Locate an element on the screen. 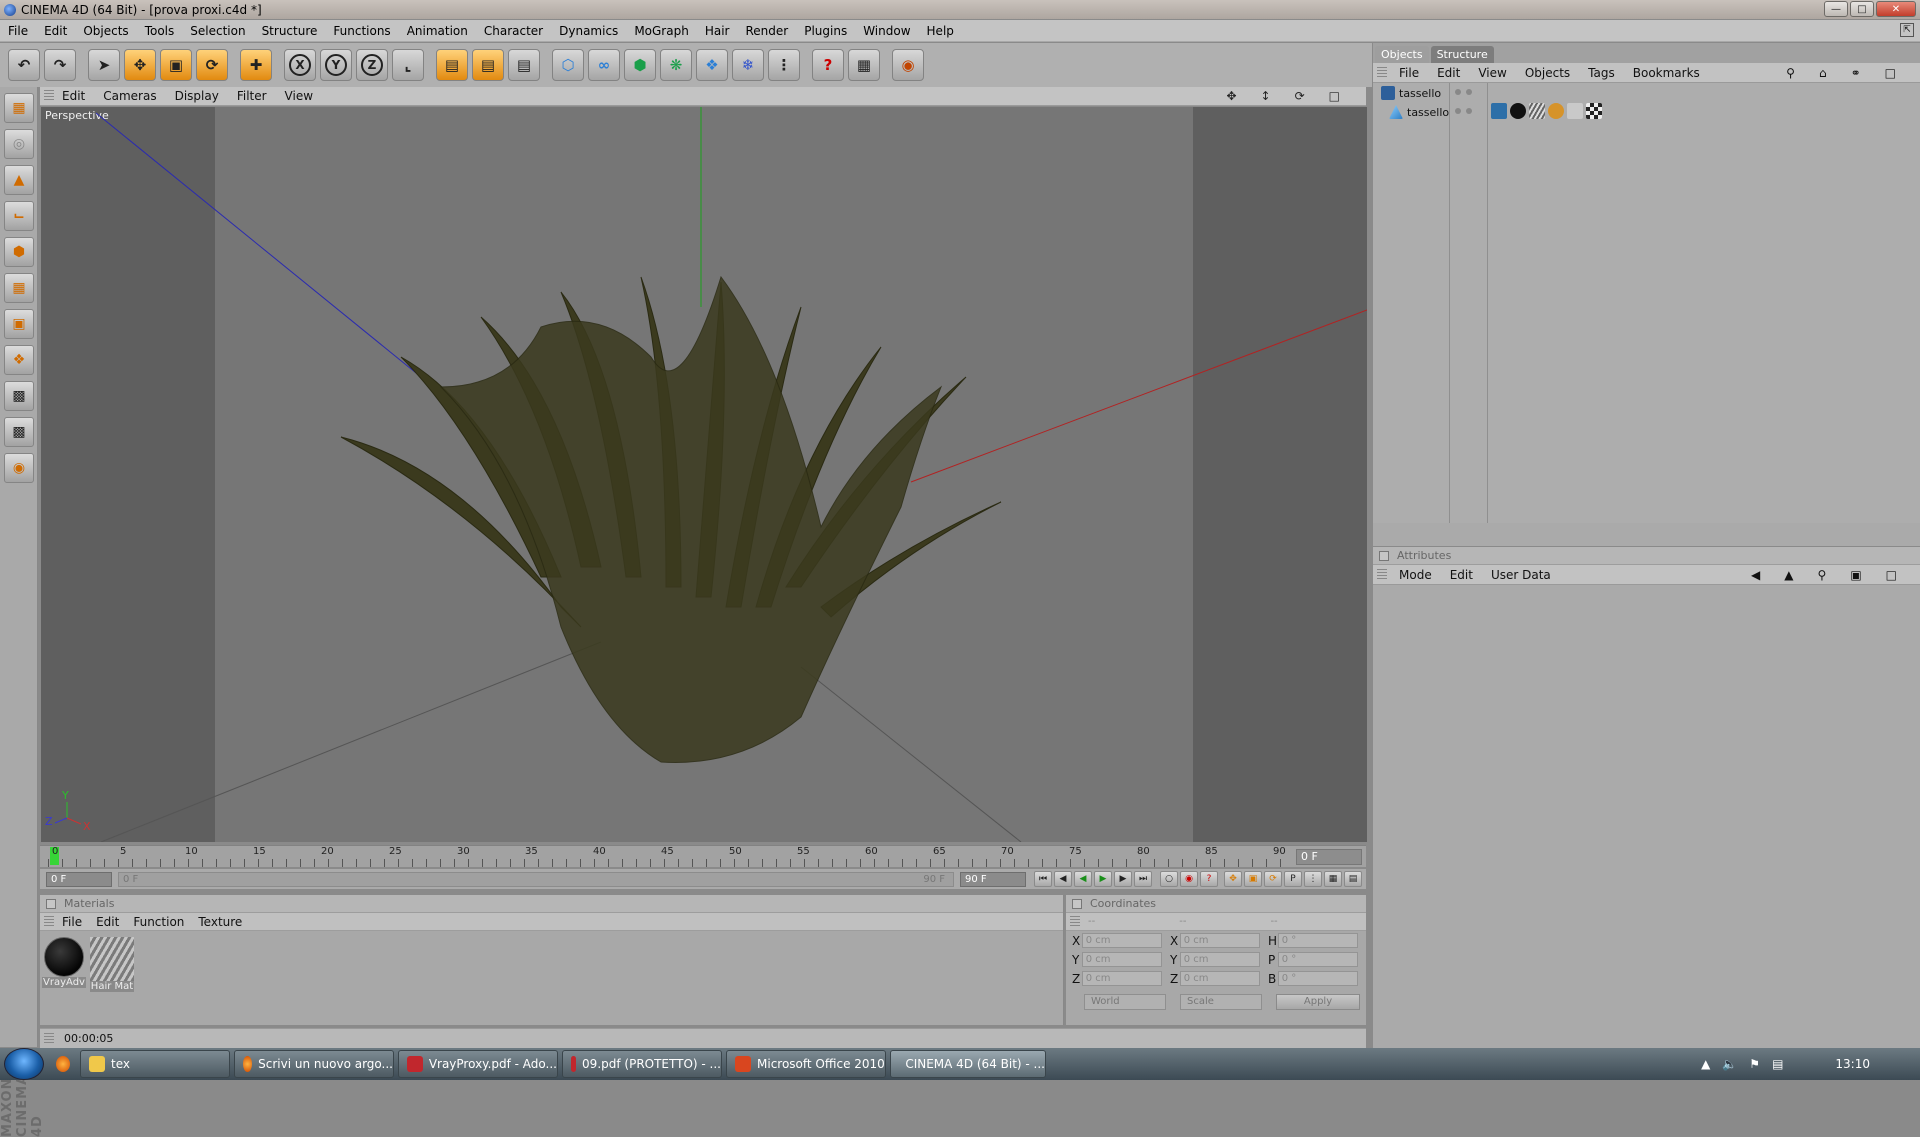  firefox-quicklaunch-icon is located at coordinates (64, 1064).